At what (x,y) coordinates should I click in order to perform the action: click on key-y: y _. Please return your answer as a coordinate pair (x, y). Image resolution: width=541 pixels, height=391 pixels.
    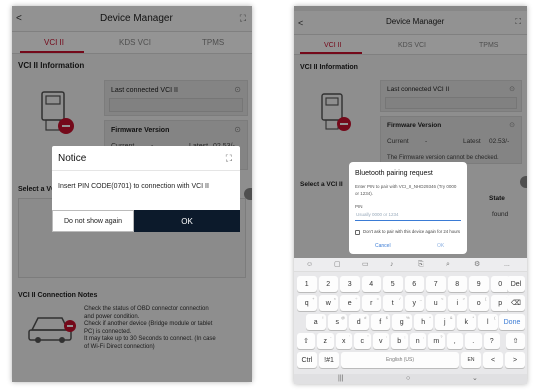
    Looking at the image, I should click on (414, 303).